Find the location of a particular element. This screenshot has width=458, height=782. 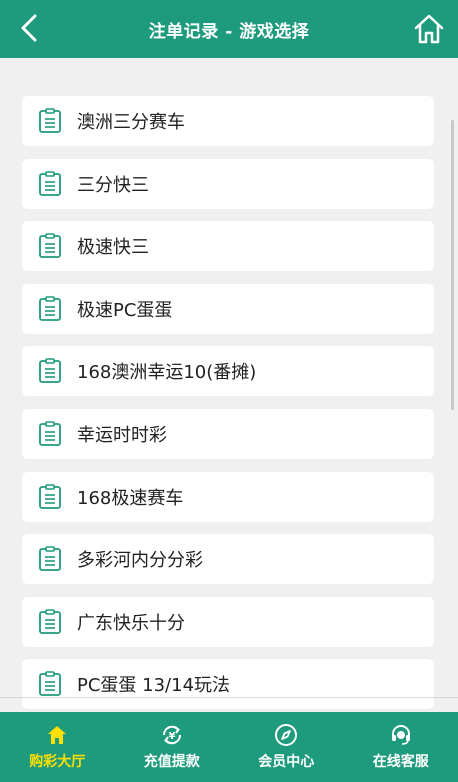

tab-deposit-withdraw: ¥ 充值提款 is located at coordinates (172, 747).